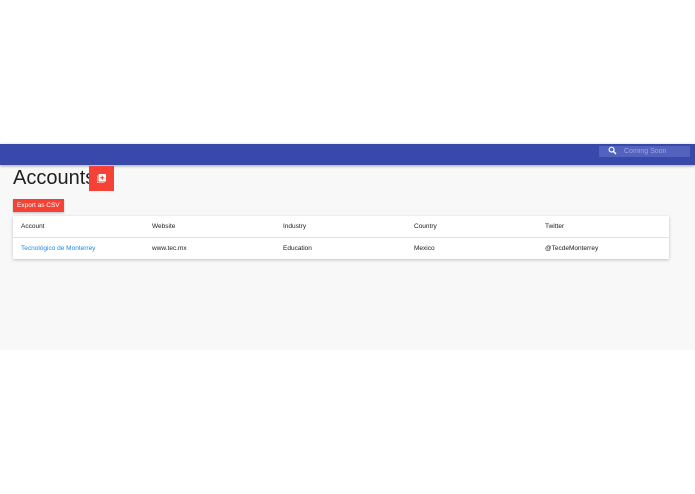  What do you see at coordinates (347, 154) in the screenshot?
I see `top-app-bar` at bounding box center [347, 154].